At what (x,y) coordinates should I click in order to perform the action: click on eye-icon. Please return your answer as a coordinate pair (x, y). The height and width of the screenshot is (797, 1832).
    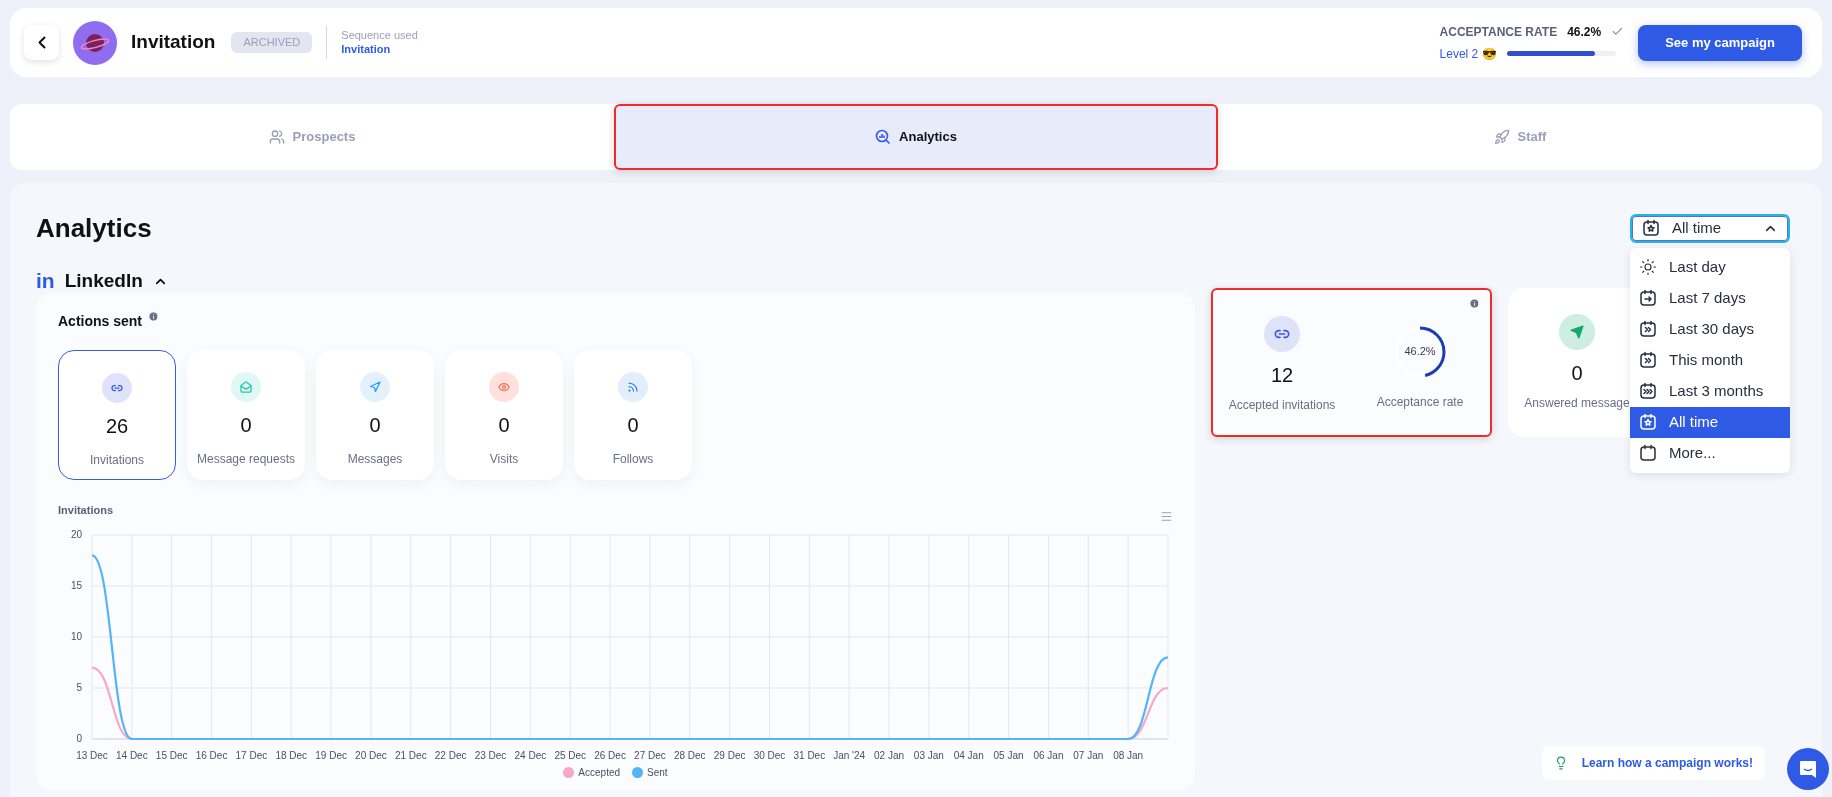
    Looking at the image, I should click on (504, 387).